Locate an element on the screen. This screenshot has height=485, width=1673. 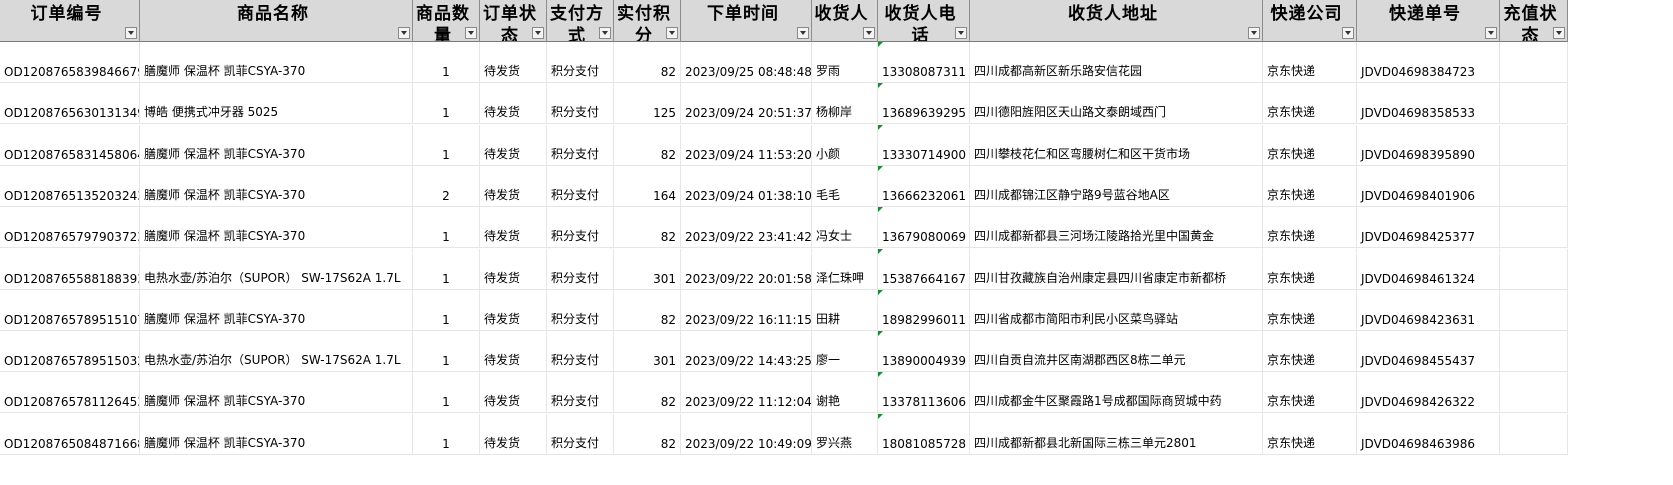
column-header-recipient: 收货人 is located at coordinates (845, 21).